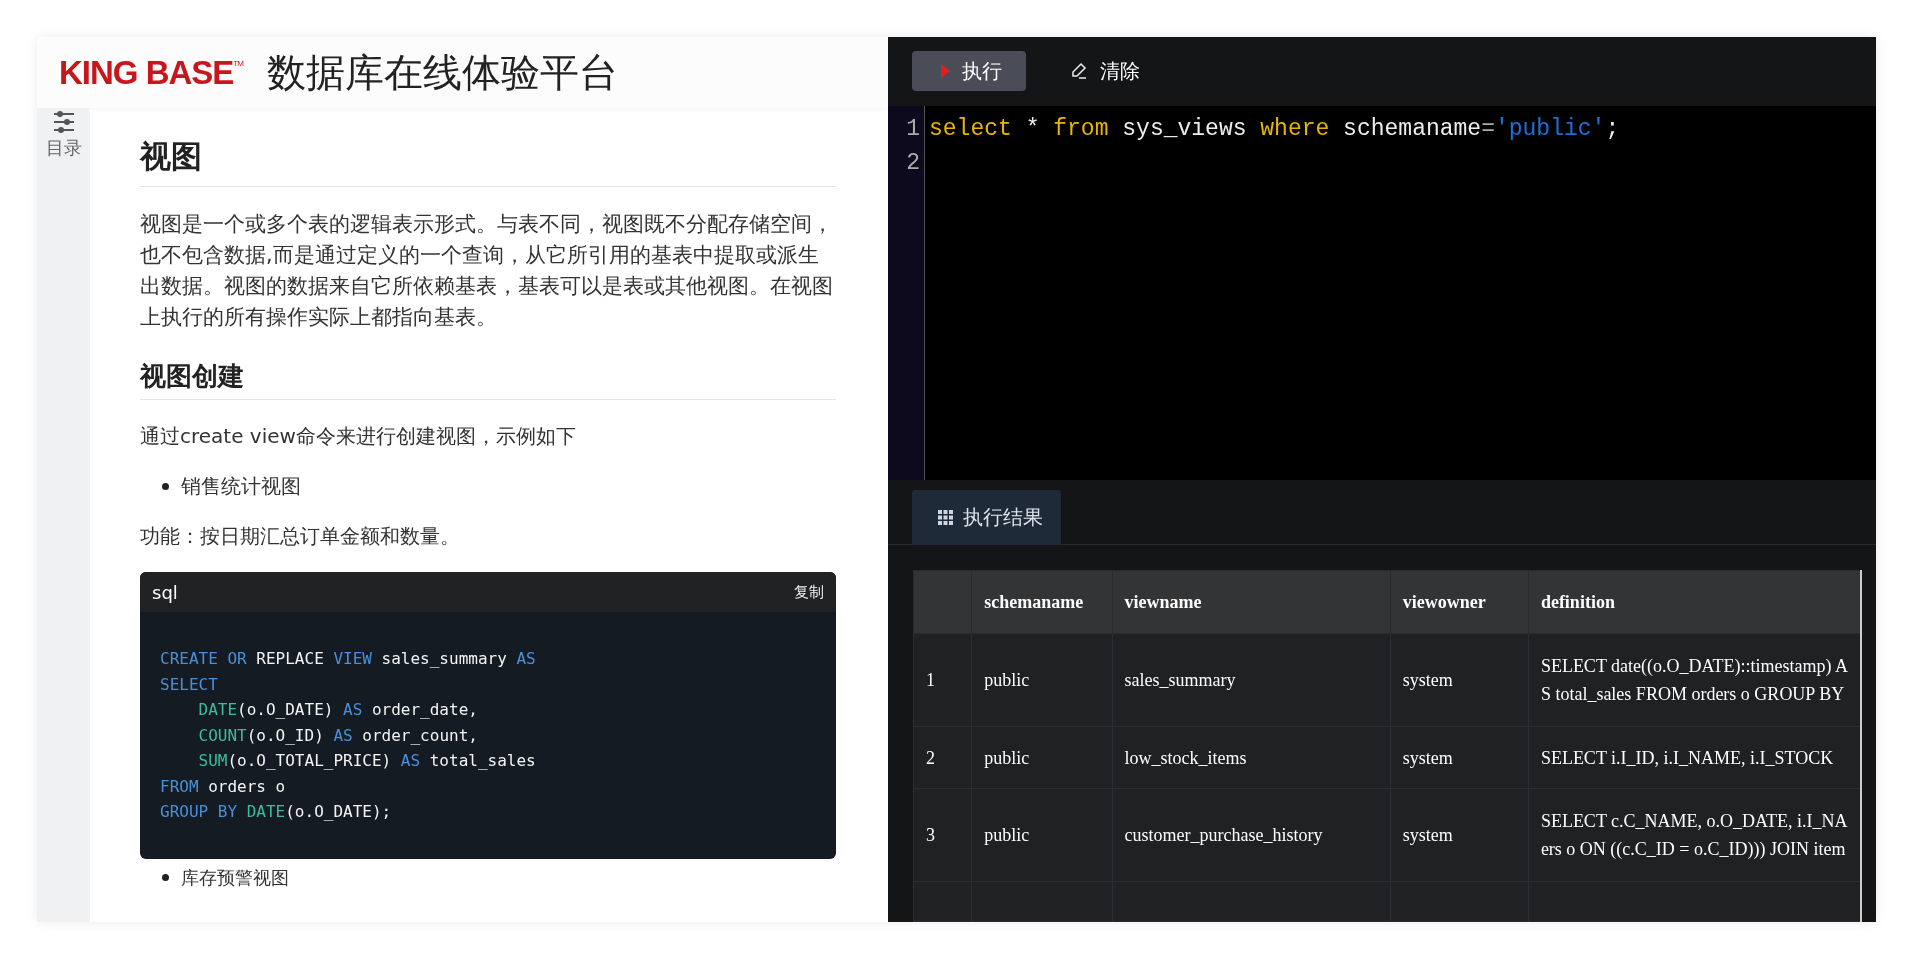 This screenshot has height=958, width=1912. What do you see at coordinates (942, 835) in the screenshot?
I see `table-cell: 3` at bounding box center [942, 835].